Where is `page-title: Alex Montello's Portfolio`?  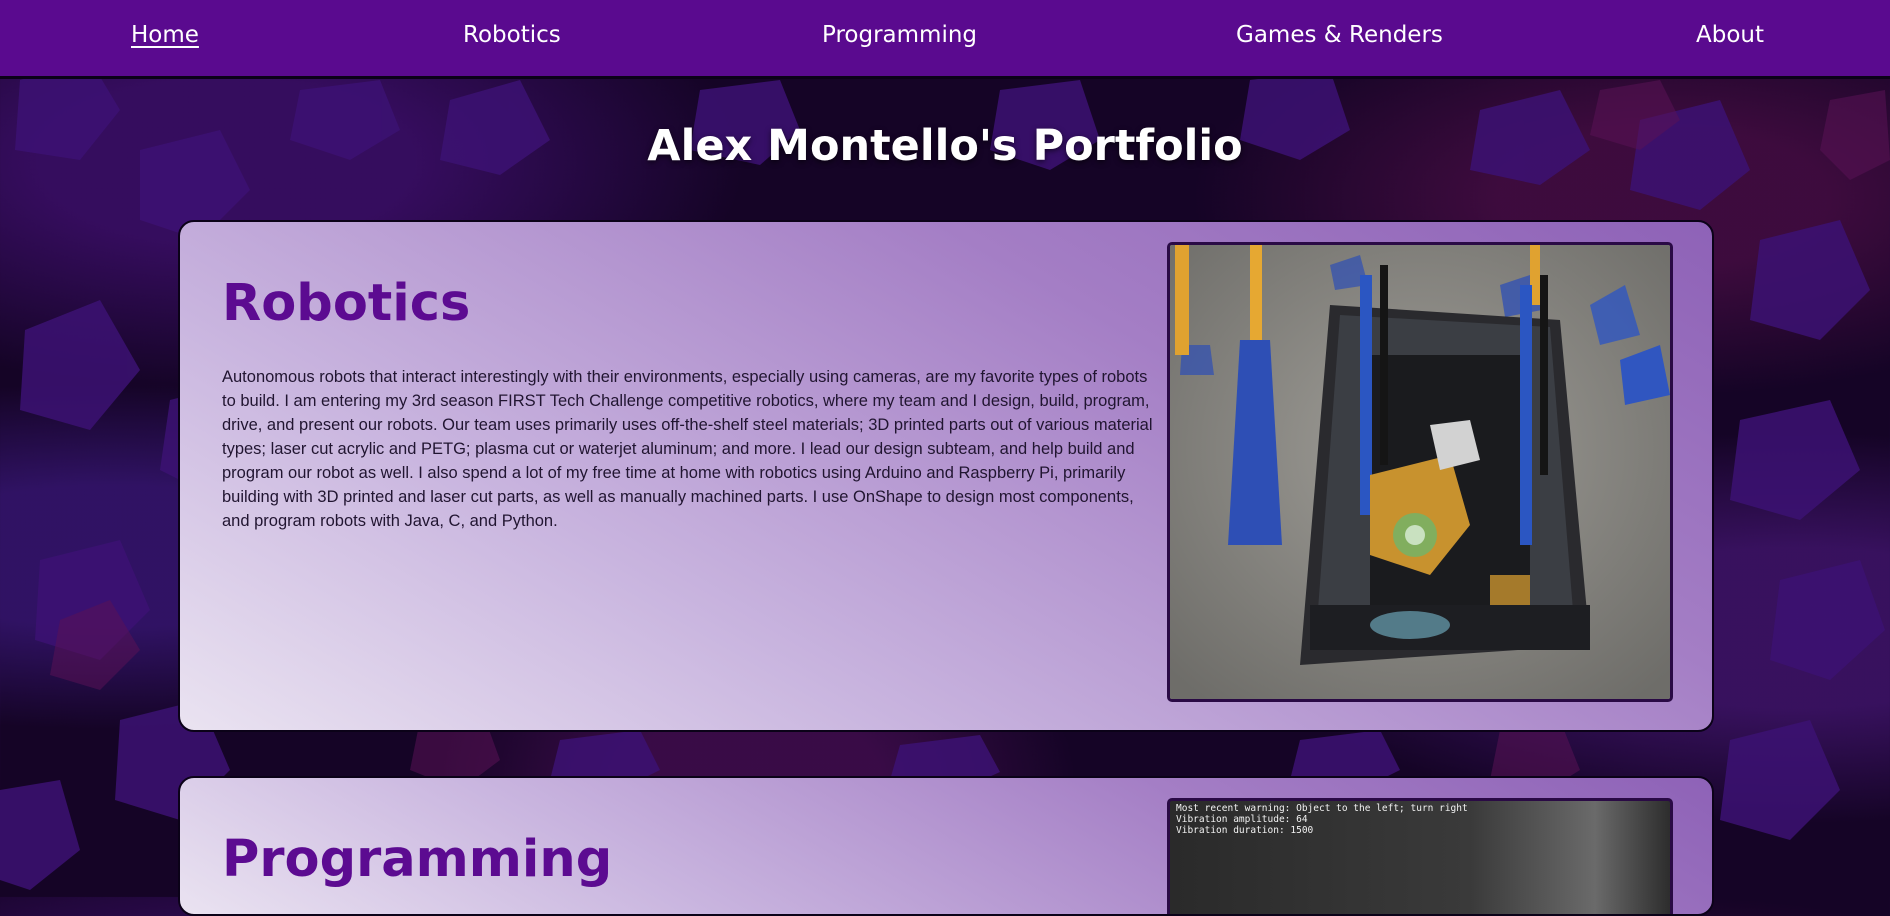
page-title: Alex Montello's Portfolio is located at coordinates (945, 146).